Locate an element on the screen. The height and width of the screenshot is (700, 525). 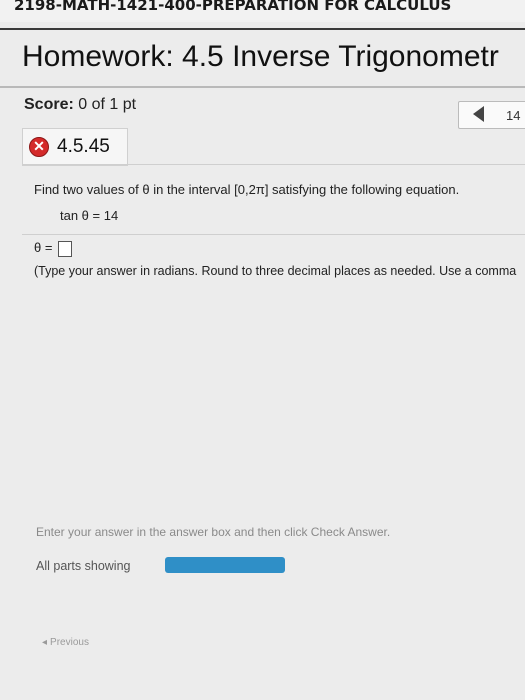
score-label: Score: is located at coordinates (49, 104).